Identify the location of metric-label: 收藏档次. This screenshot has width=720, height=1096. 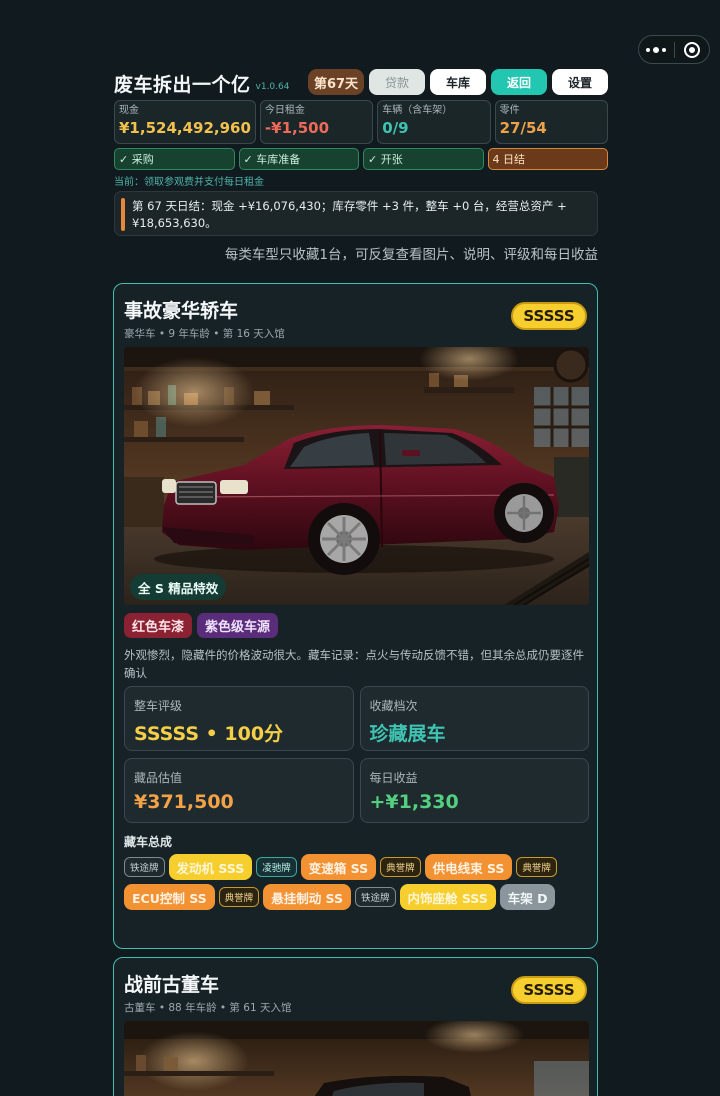
(393, 706).